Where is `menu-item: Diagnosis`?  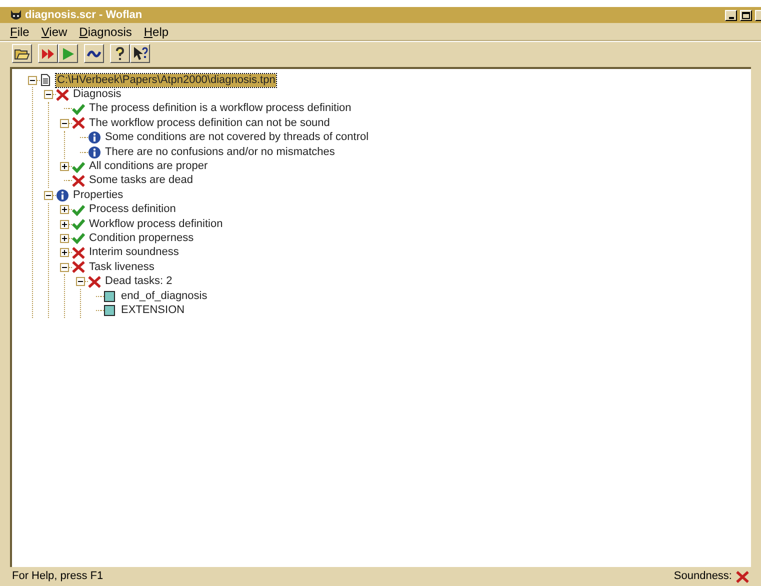
menu-item: Diagnosis is located at coordinates (105, 31).